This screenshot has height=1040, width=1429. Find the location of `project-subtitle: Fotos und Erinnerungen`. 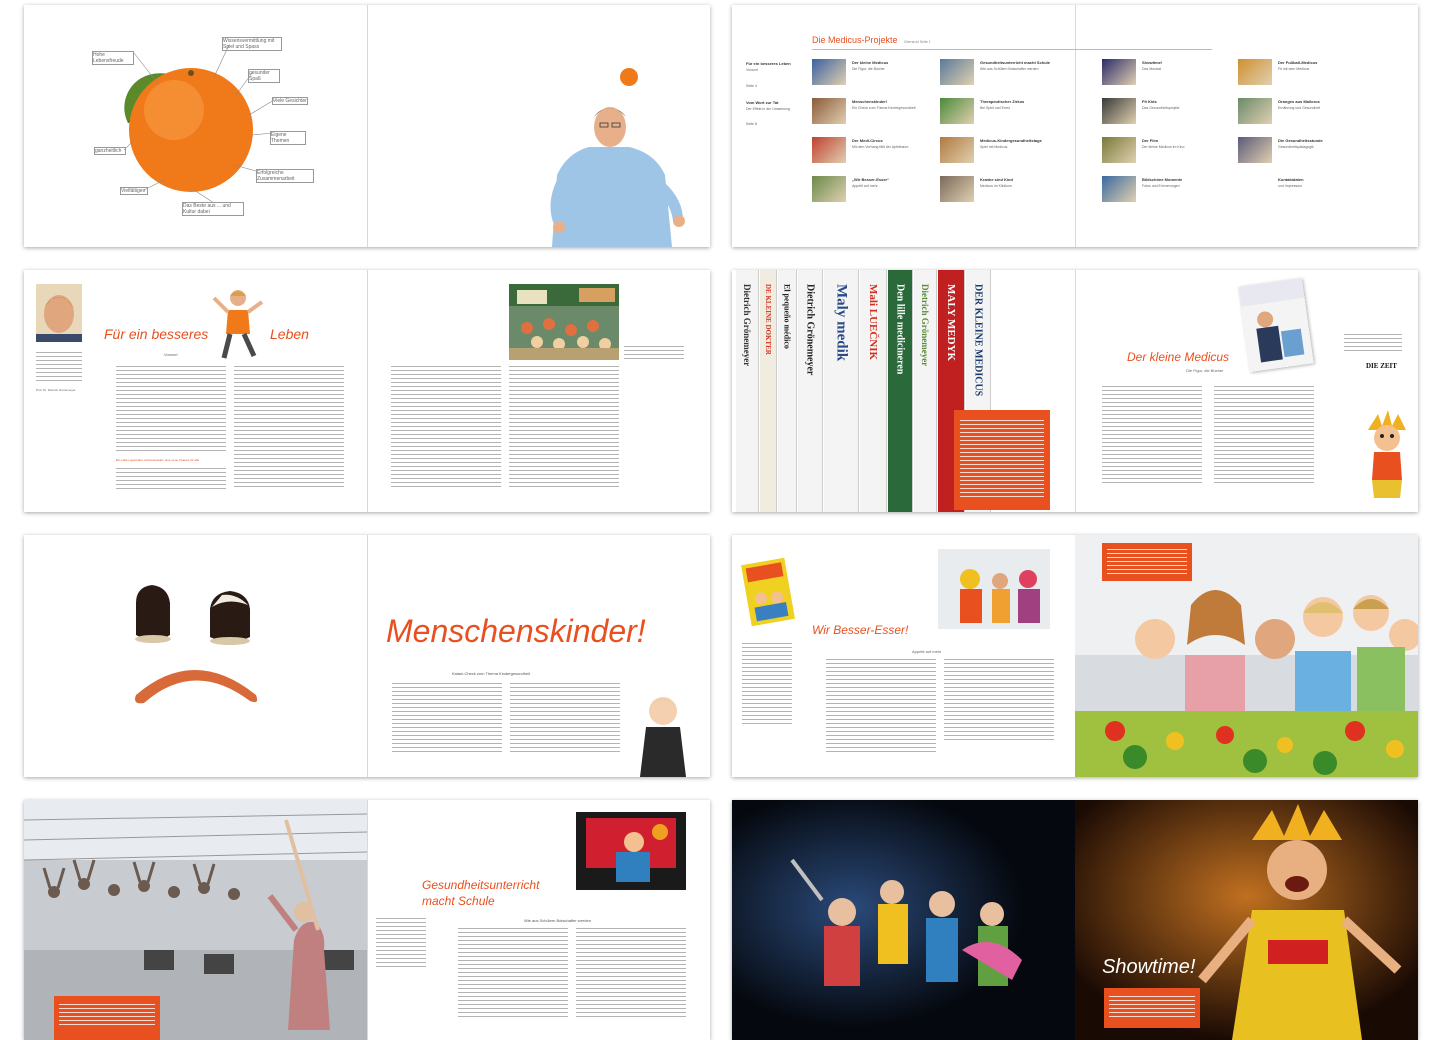

project-subtitle: Fotos und Erinnerungen is located at coordinates (1161, 186).